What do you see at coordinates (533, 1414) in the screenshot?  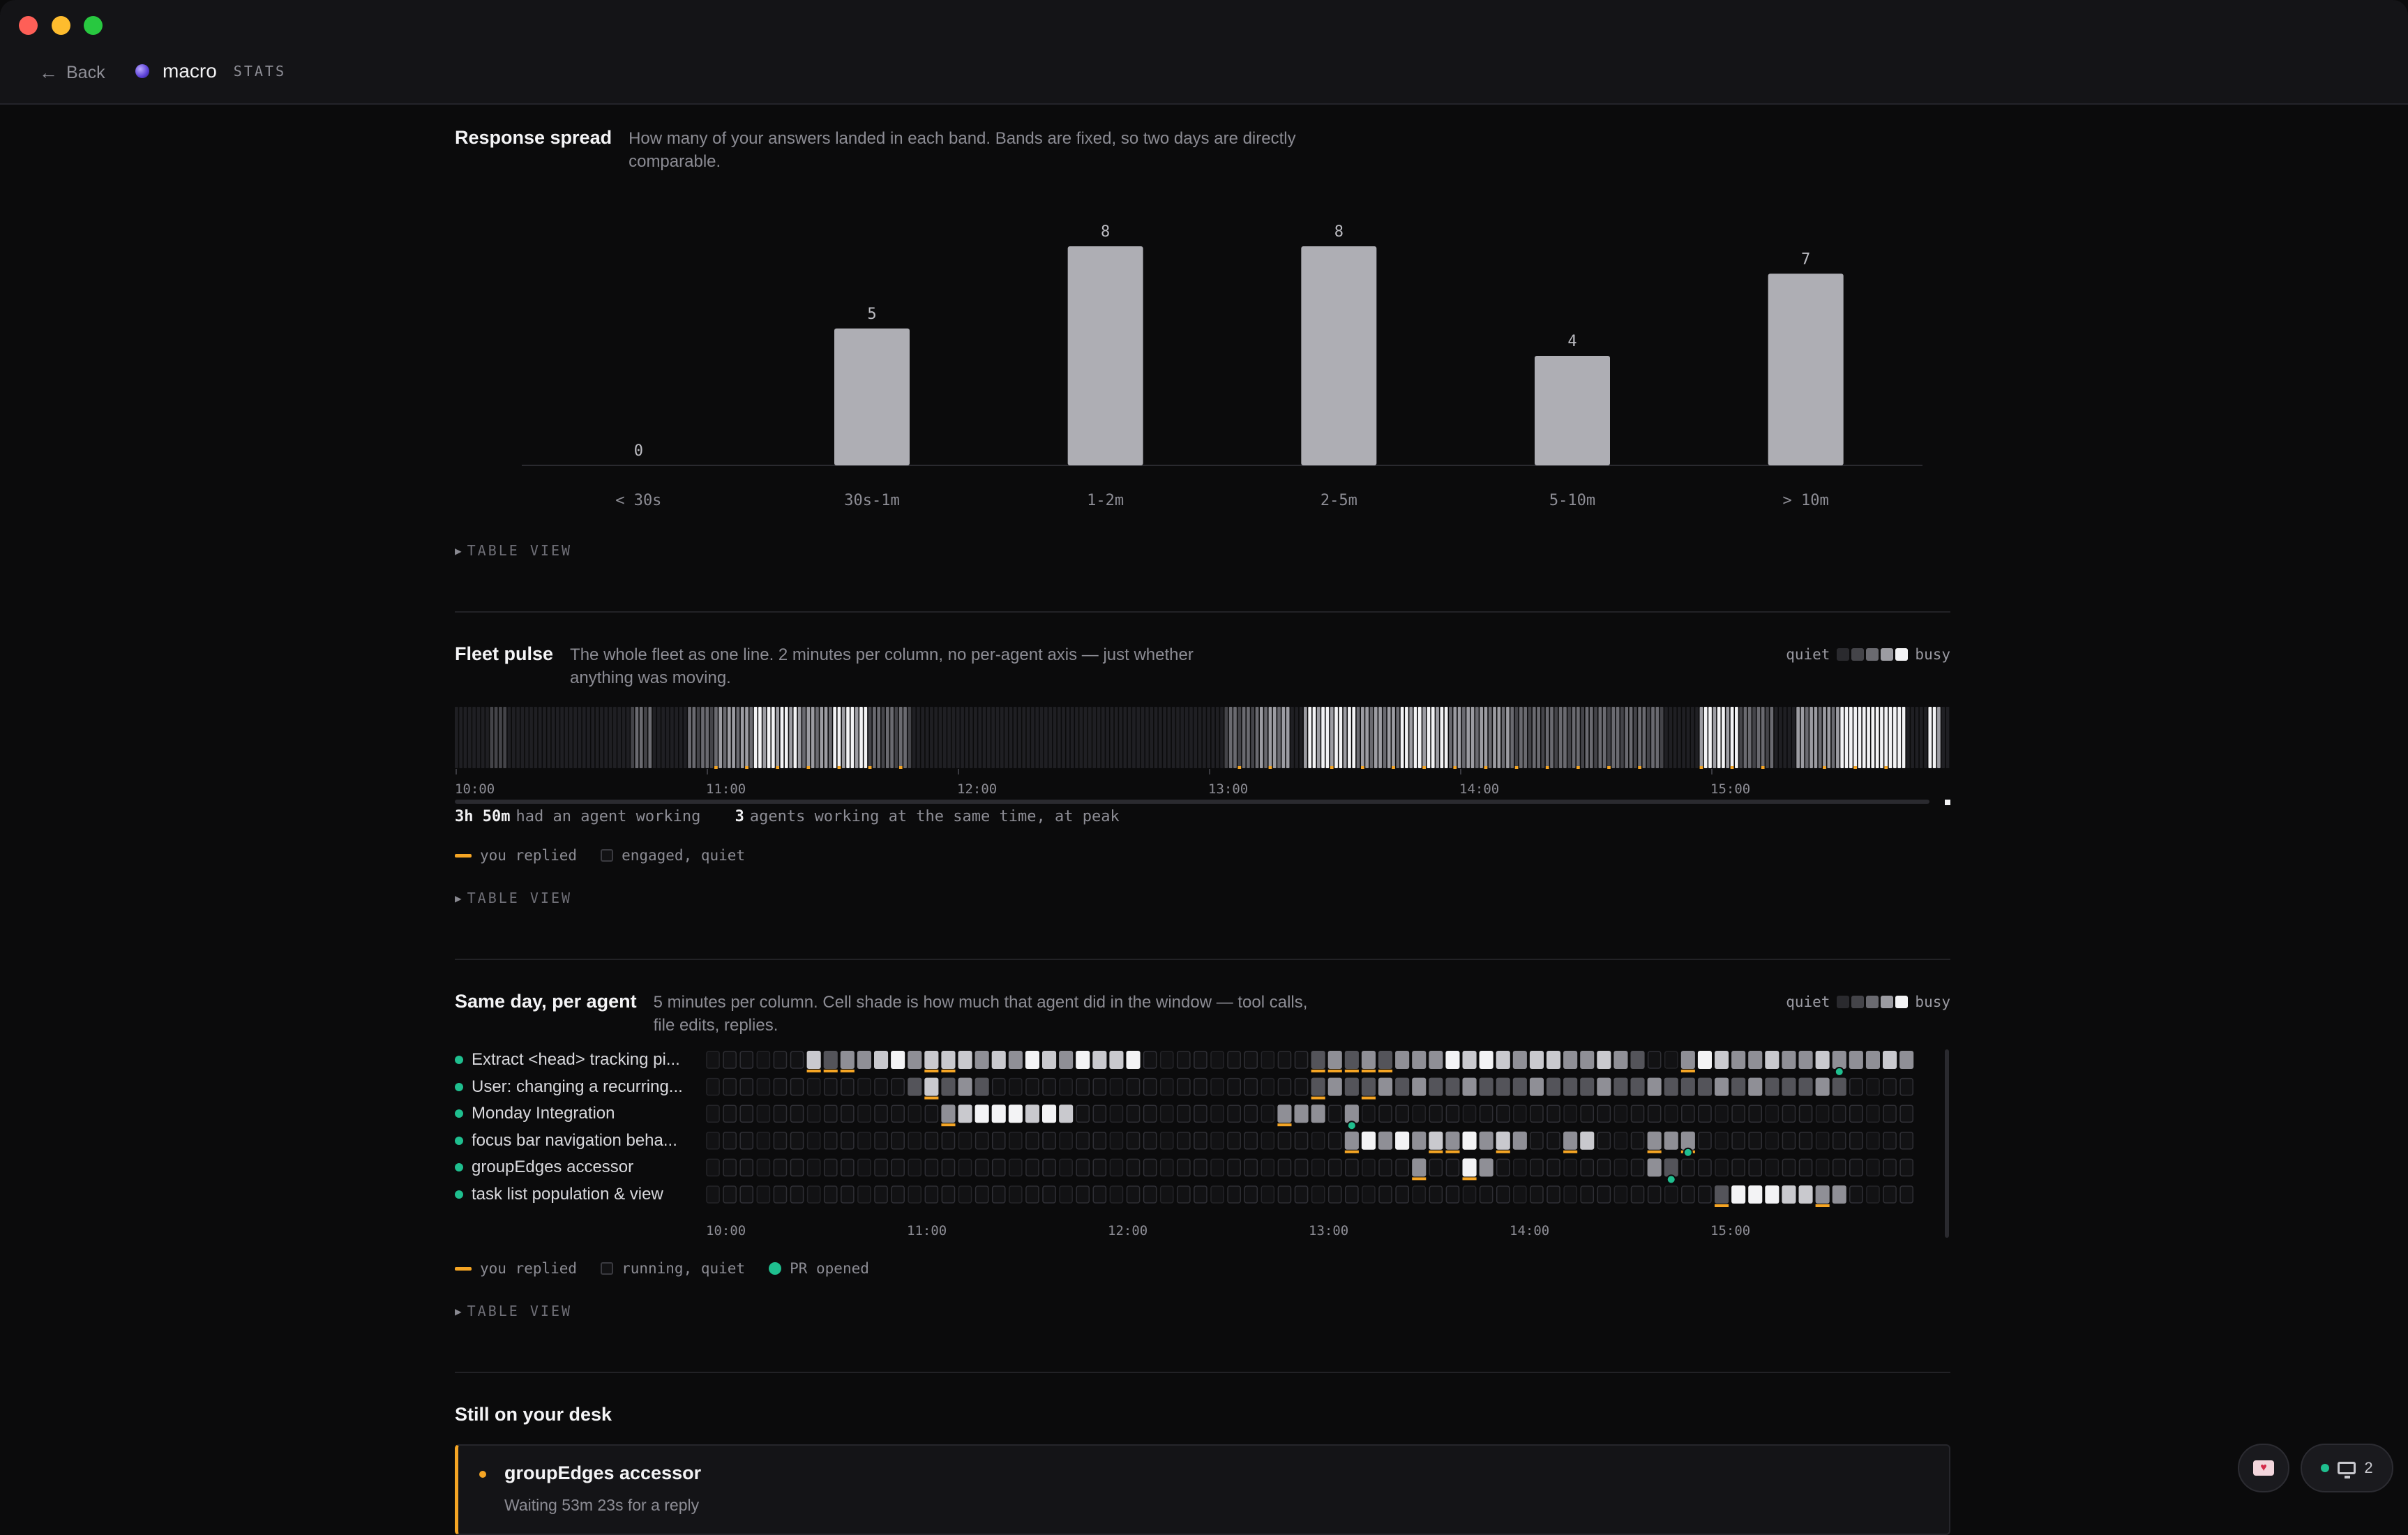 I see `desk-title: Still on your desk` at bounding box center [533, 1414].